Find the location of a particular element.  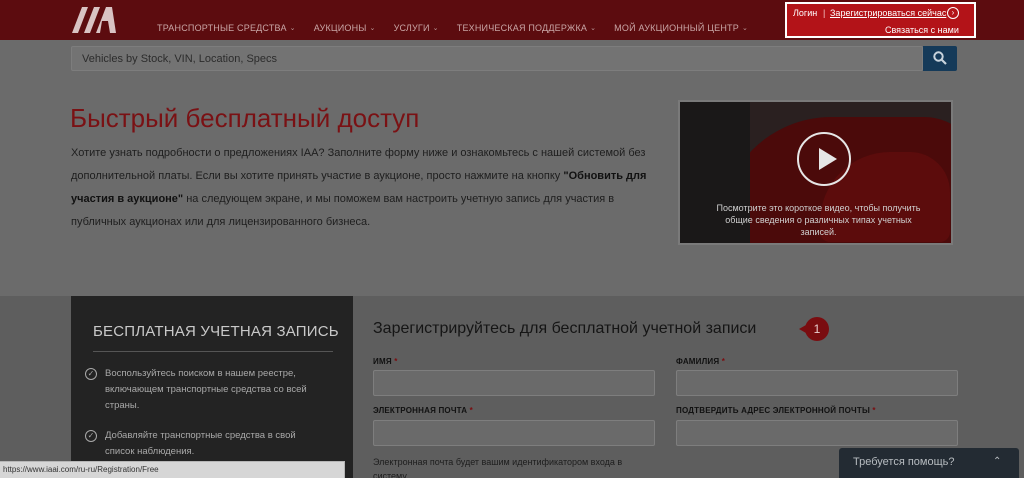

login-link: Логин is located at coordinates (805, 13).